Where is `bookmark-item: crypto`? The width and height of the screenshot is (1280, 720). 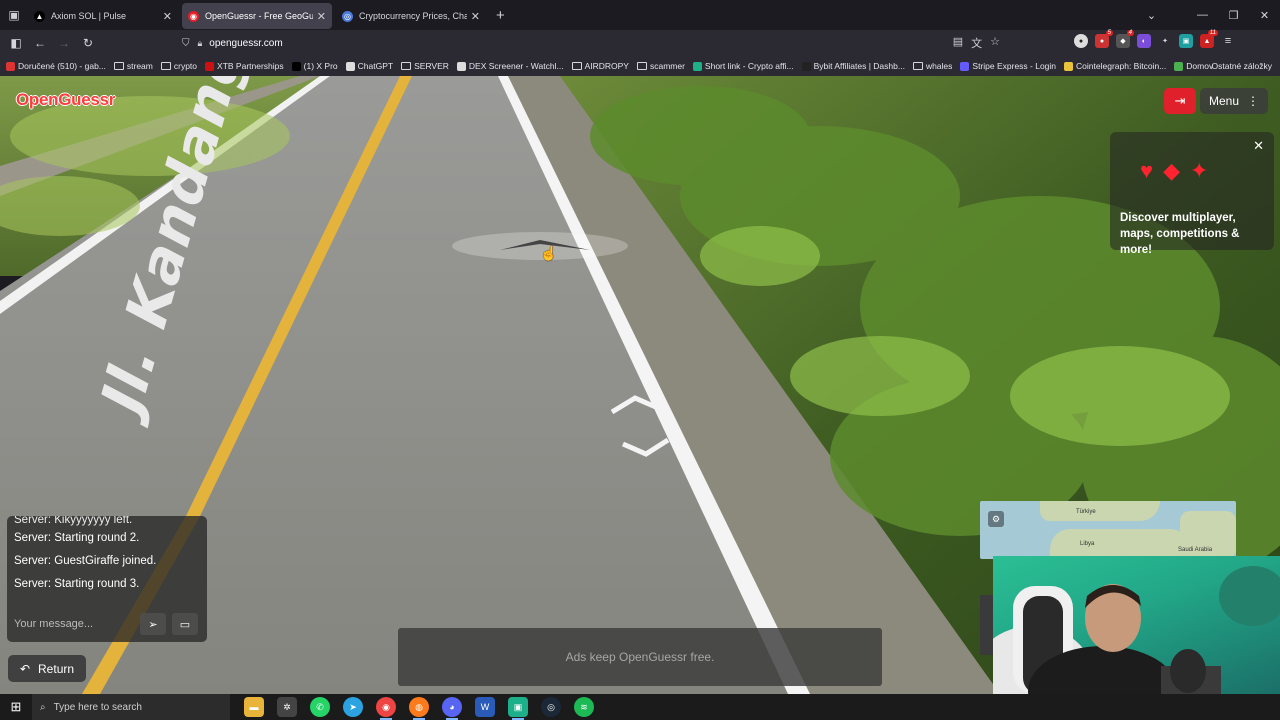
bookmark-item: crypto is located at coordinates (179, 66).